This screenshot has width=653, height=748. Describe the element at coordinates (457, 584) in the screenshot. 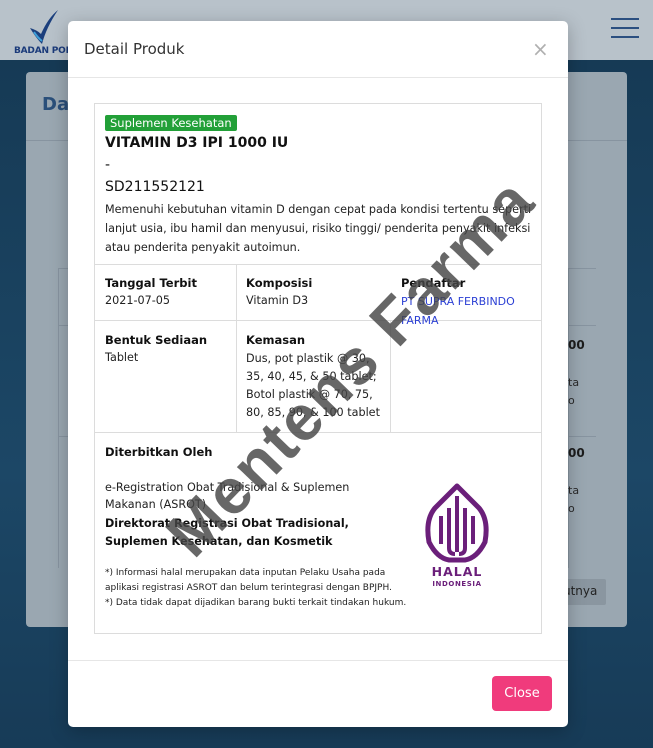

I see `halal-subtext: INDONESIA` at that location.